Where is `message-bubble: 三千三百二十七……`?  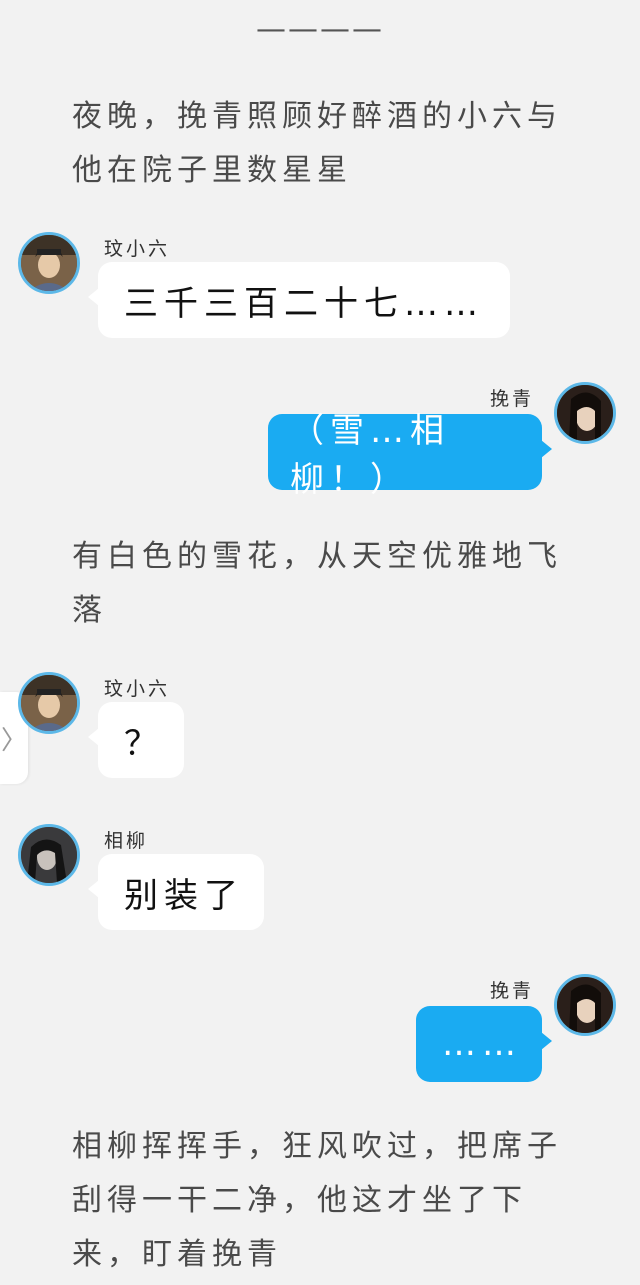
message-bubble: 三千三百二十七…… is located at coordinates (299, 300).